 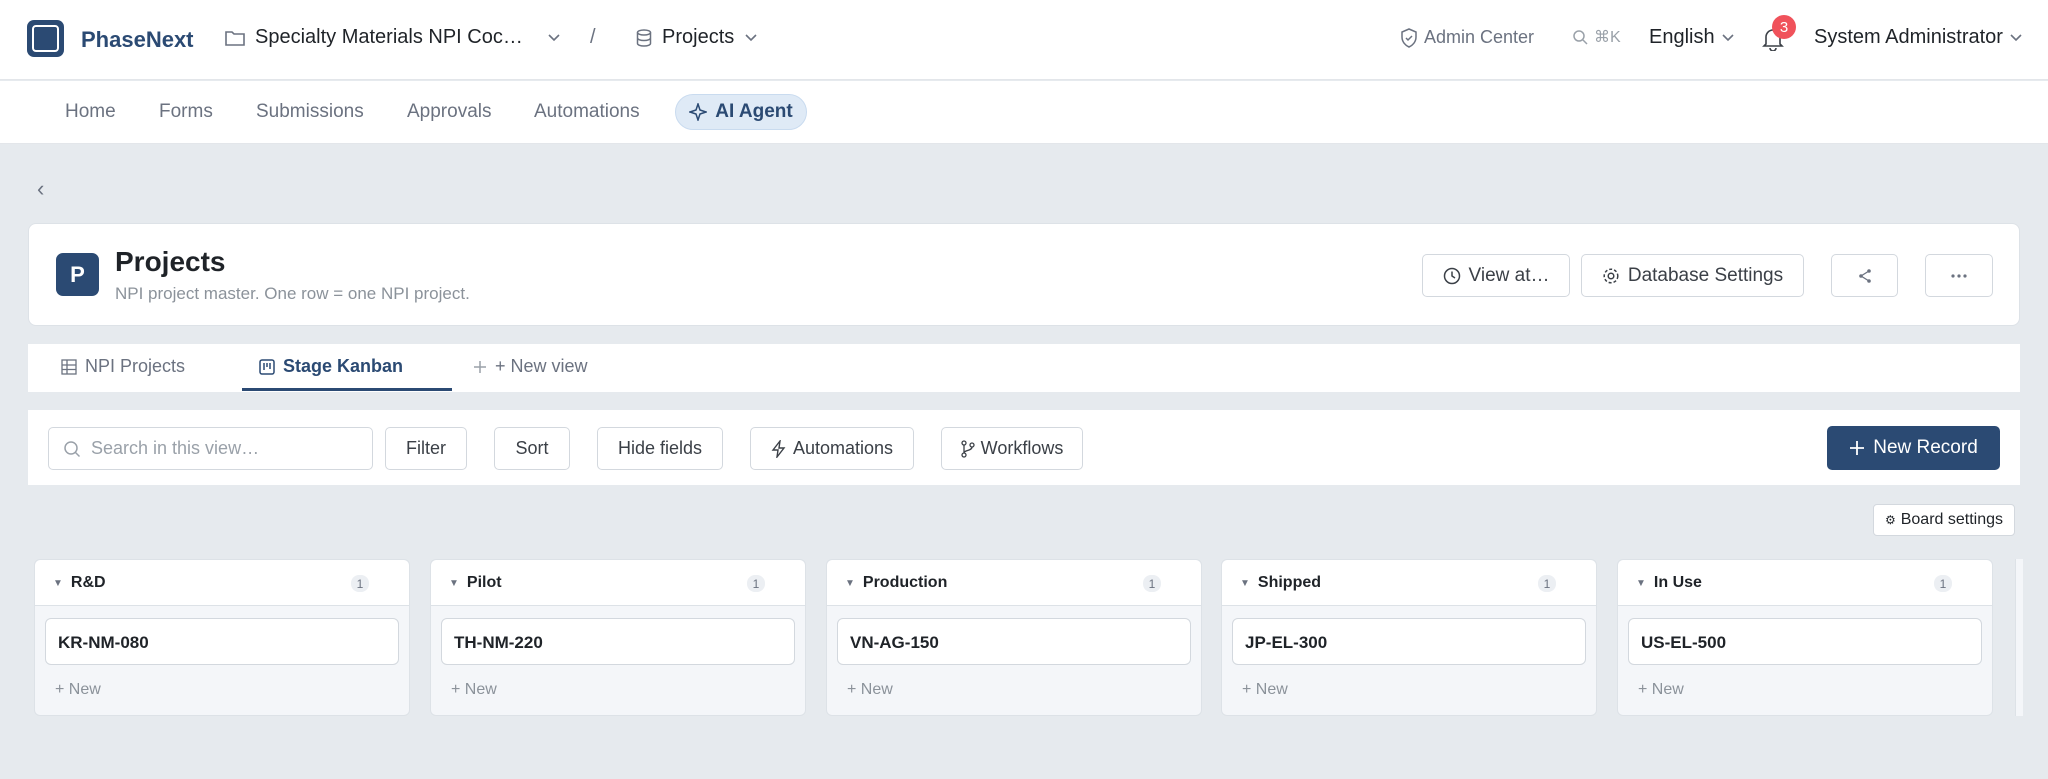 I want to click on automations-button: Automations, so click(x=832, y=448).